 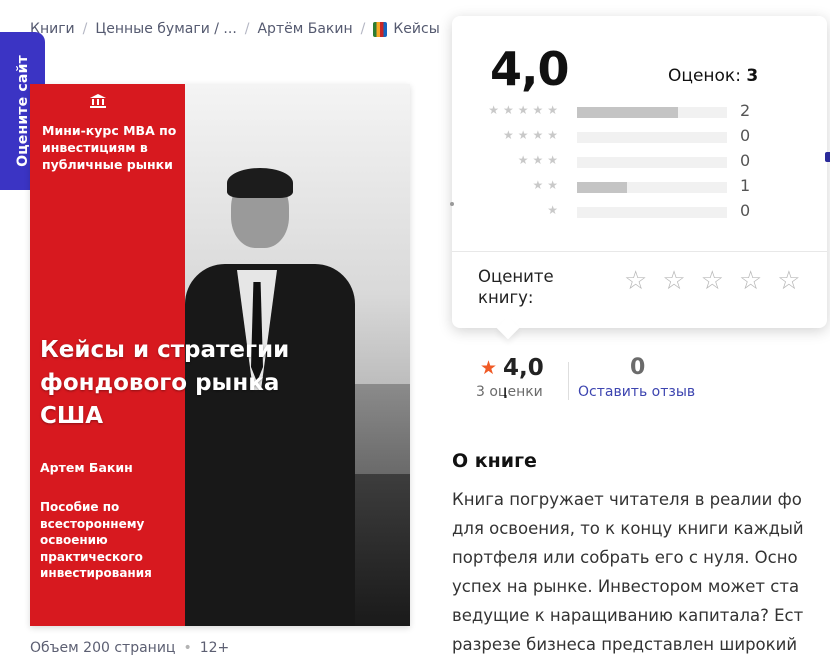 I want to click on leave-review-link: Оставить отзыв, so click(x=636, y=392).